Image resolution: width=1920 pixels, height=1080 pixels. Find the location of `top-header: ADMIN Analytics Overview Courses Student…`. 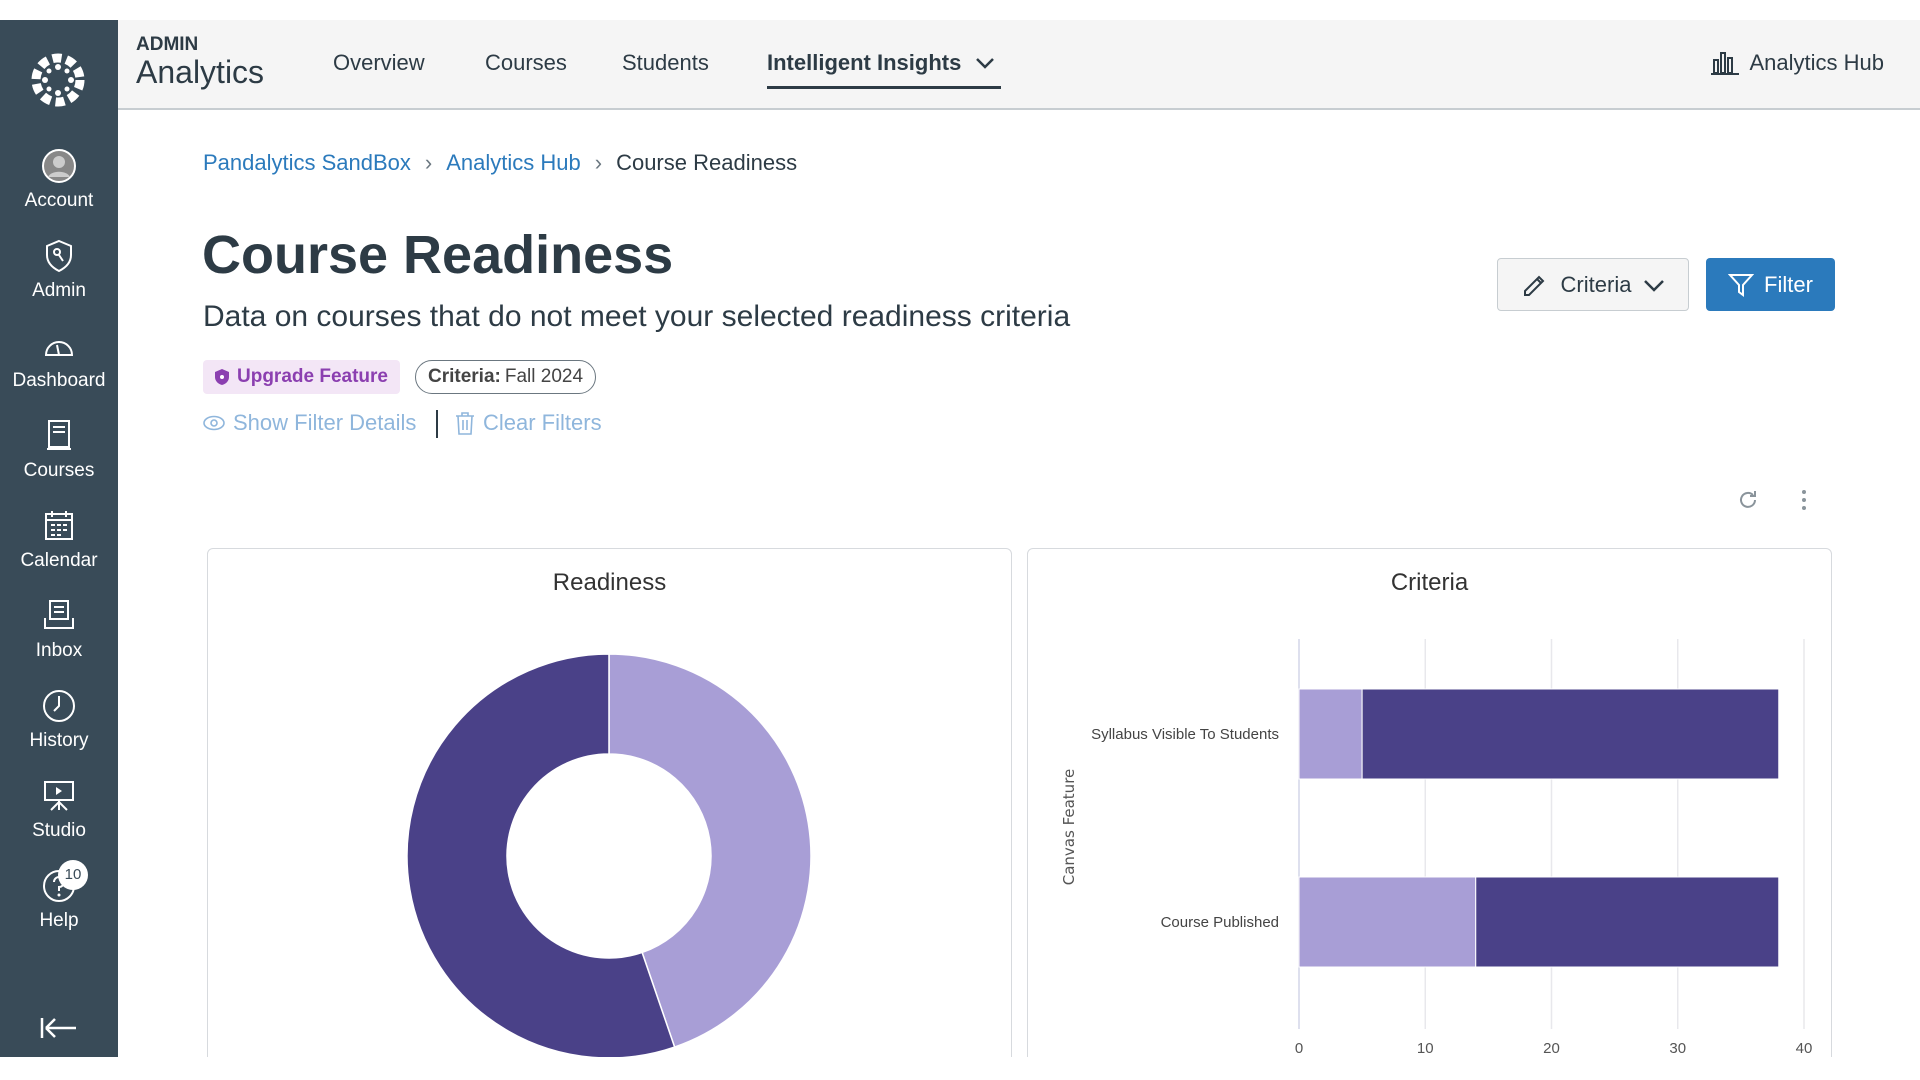

top-header: ADMIN Analytics Overview Courses Student… is located at coordinates (1019, 65).